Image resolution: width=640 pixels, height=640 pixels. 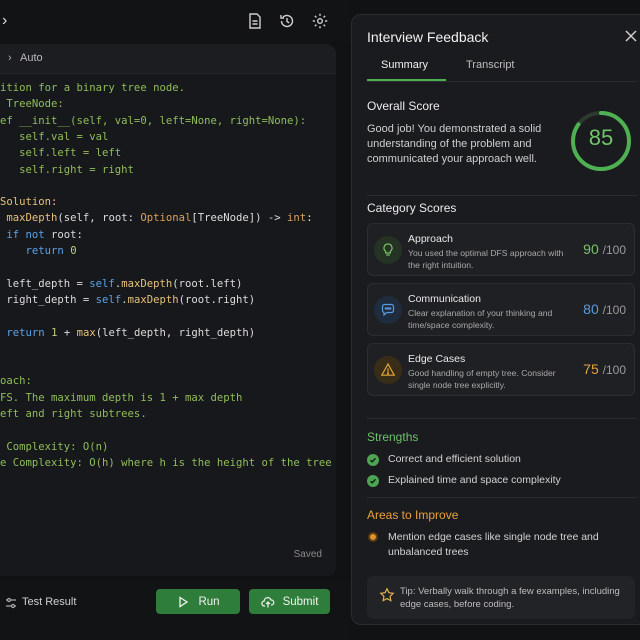 What do you see at coordinates (406, 80) in the screenshot?
I see `active-tab-indicator` at bounding box center [406, 80].